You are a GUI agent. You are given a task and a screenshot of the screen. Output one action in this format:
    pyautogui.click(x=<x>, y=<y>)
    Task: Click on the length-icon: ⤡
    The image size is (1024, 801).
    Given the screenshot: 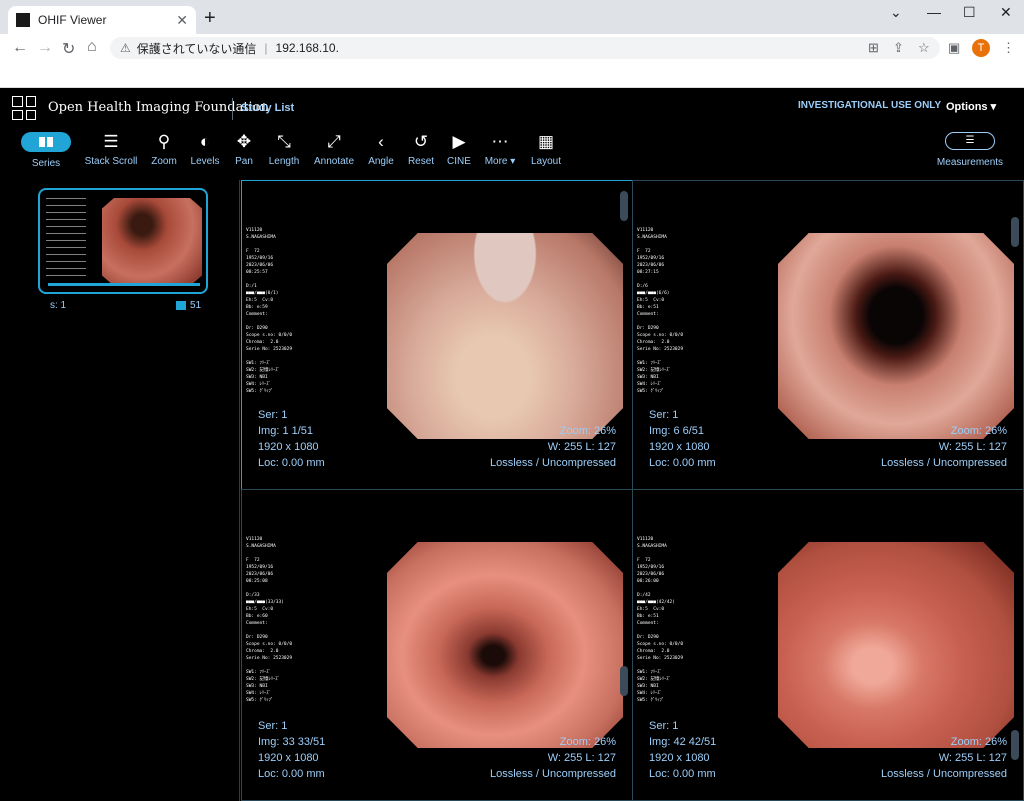 What is the action you would take?
    pyautogui.click(x=284, y=141)
    